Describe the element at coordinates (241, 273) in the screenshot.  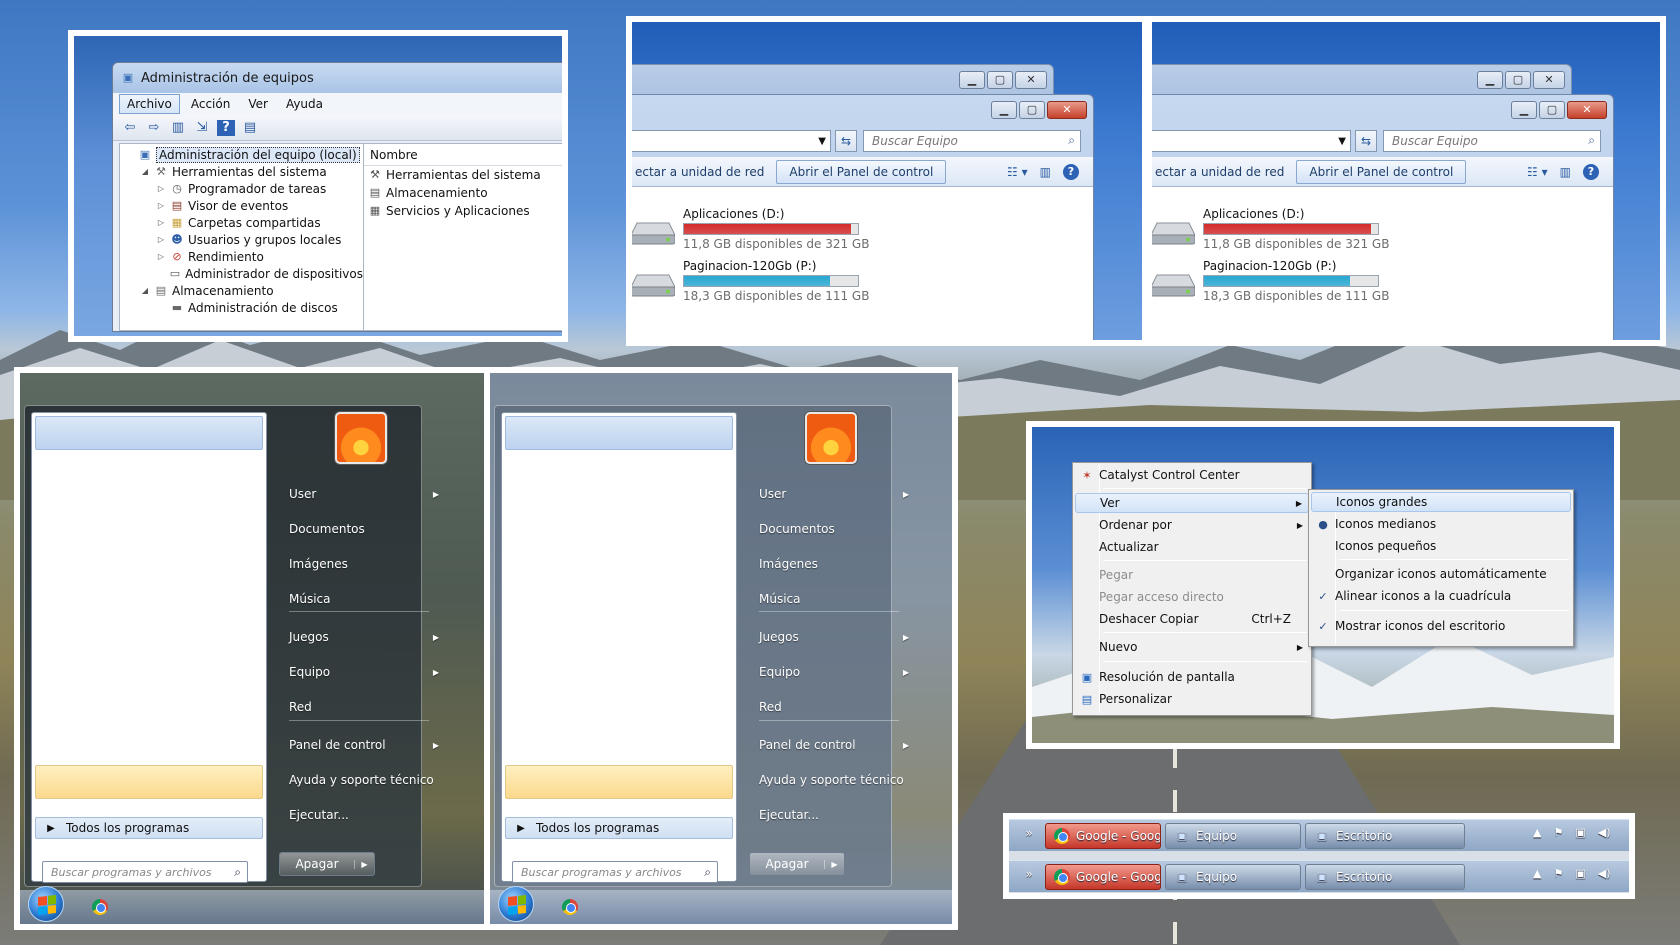
I see `tree-item-administrador-de-dispositivos: ▭ Administrador de dispositivos` at that location.